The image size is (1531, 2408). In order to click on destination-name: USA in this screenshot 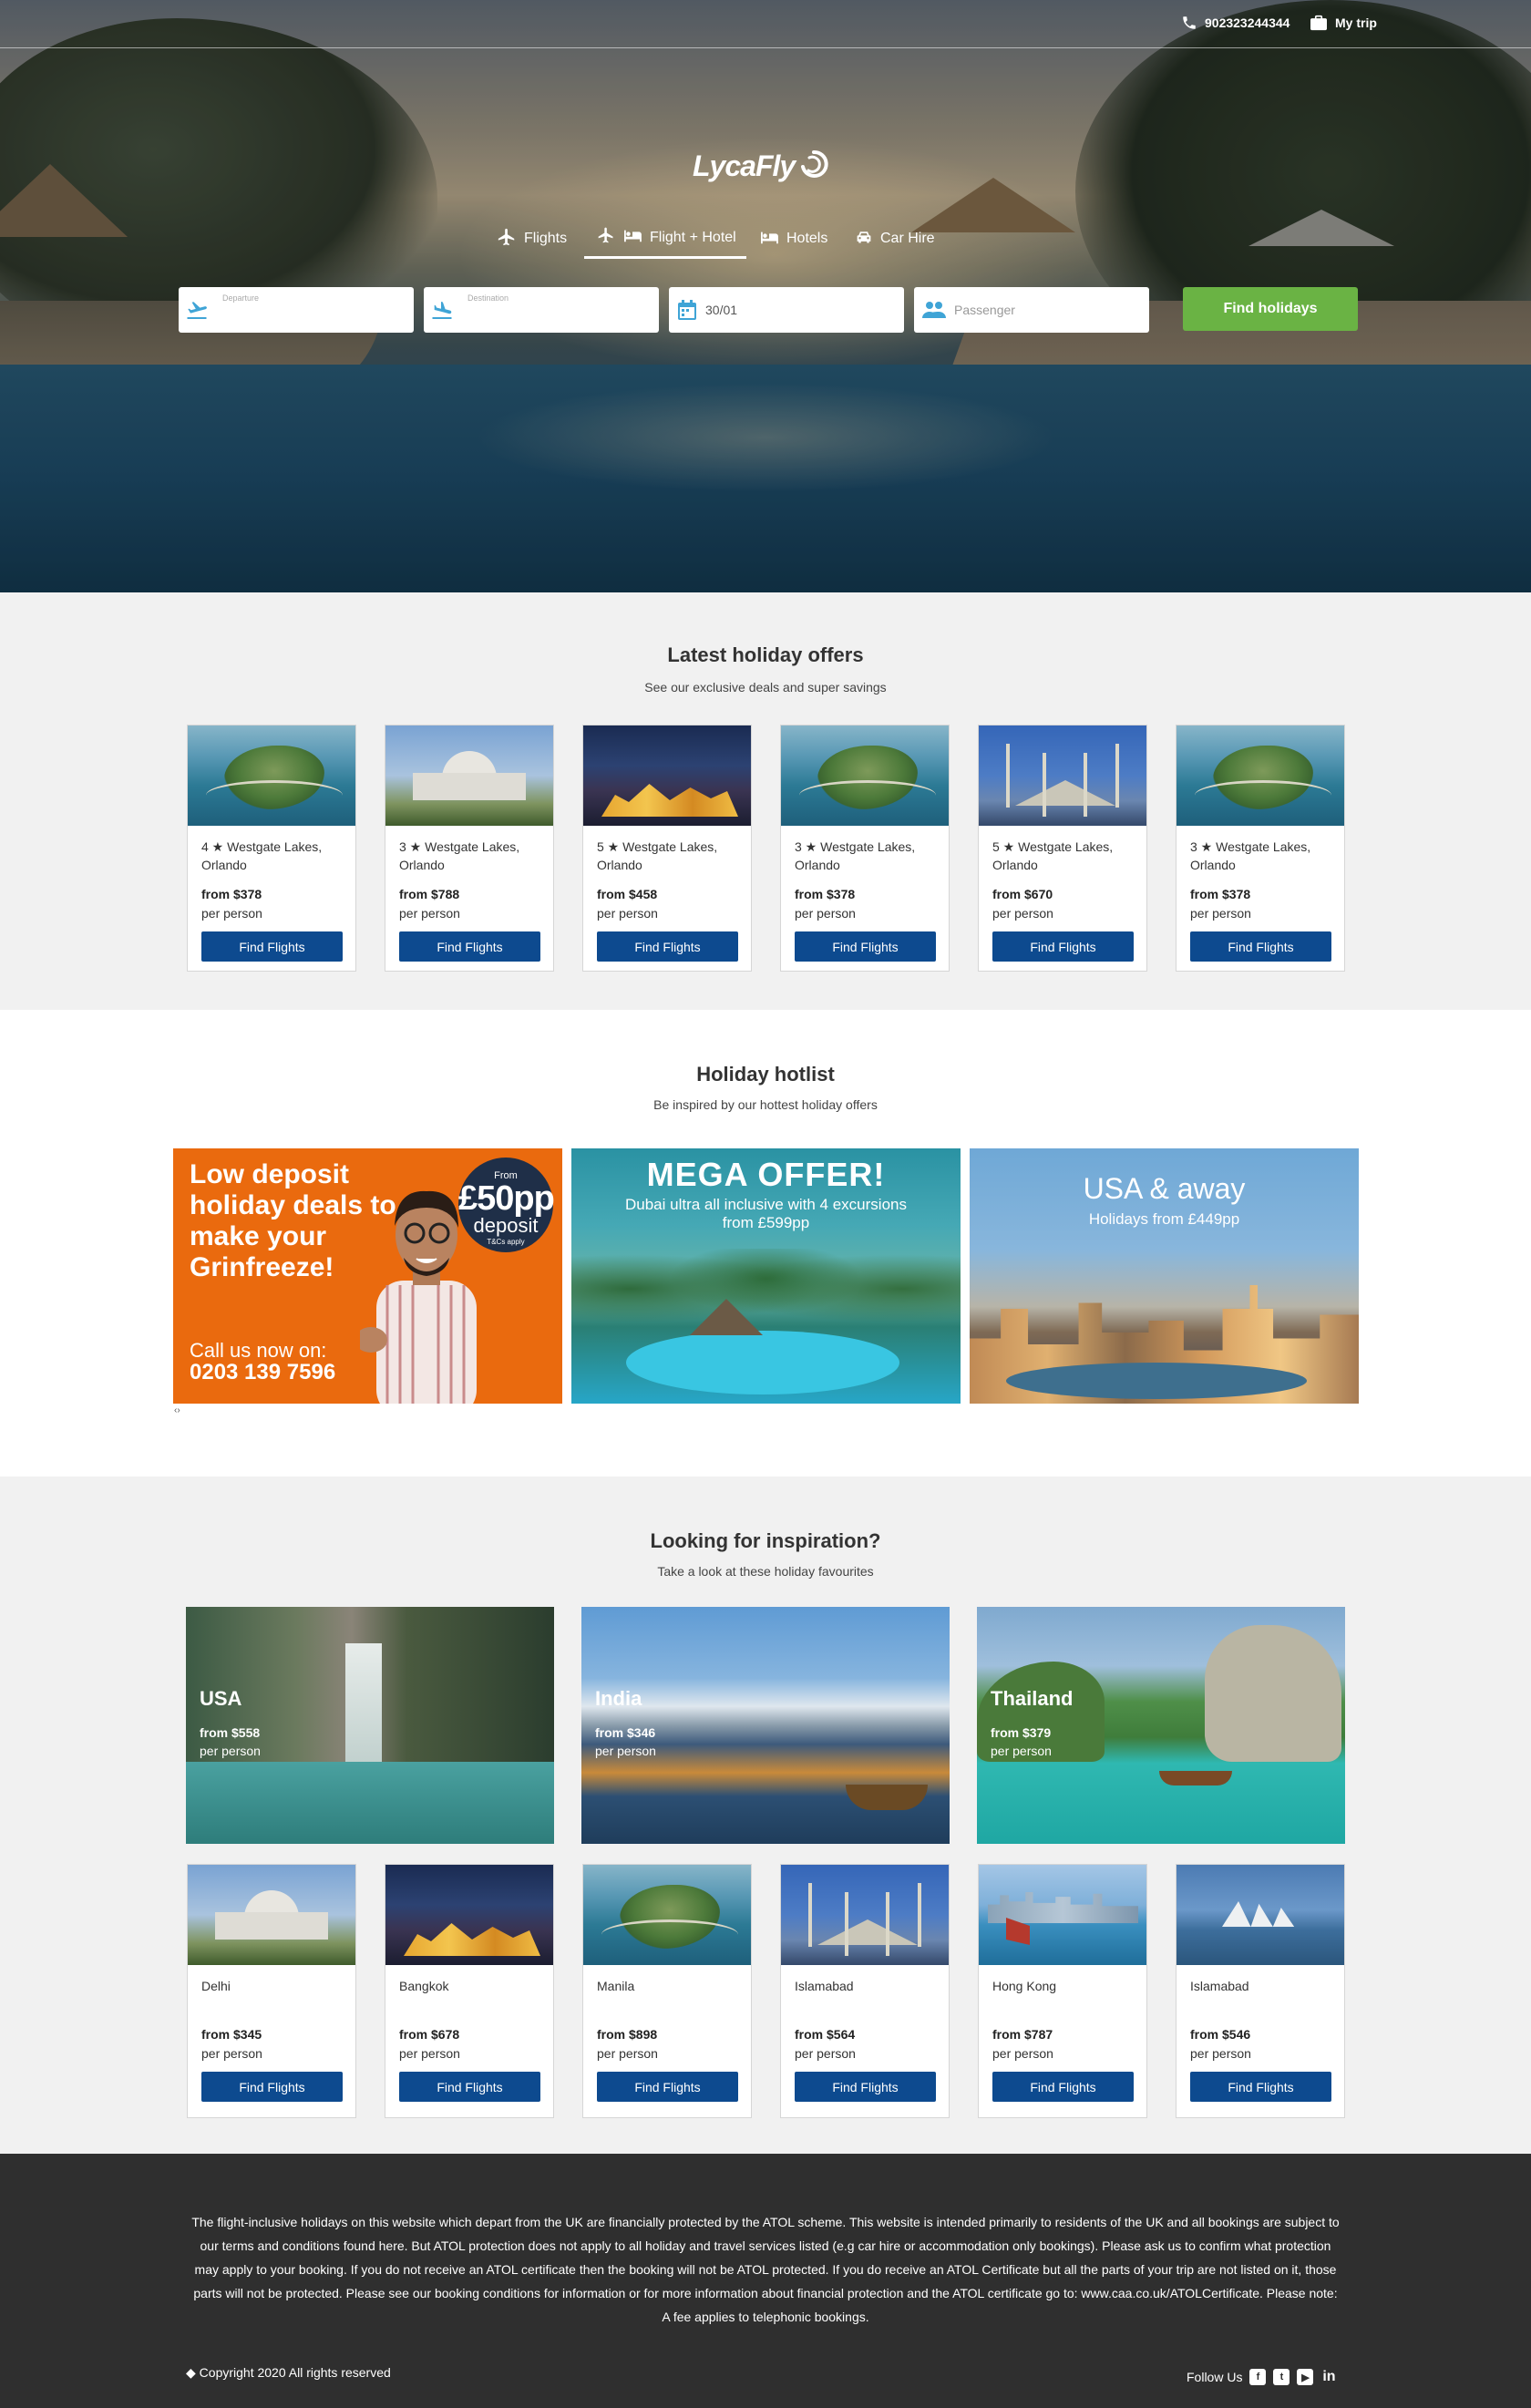, I will do `click(221, 1699)`.